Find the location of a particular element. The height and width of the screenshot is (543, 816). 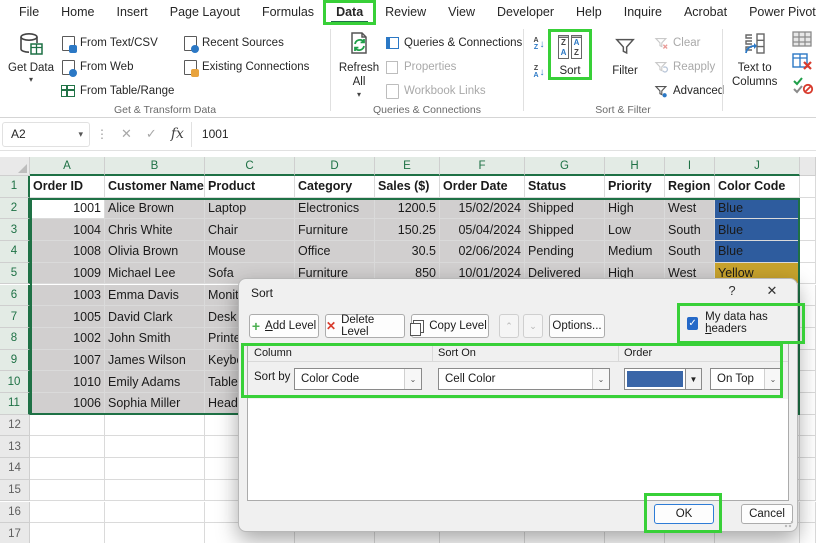

advanced-filter-button: Advanced is located at coordinates (688, 91).